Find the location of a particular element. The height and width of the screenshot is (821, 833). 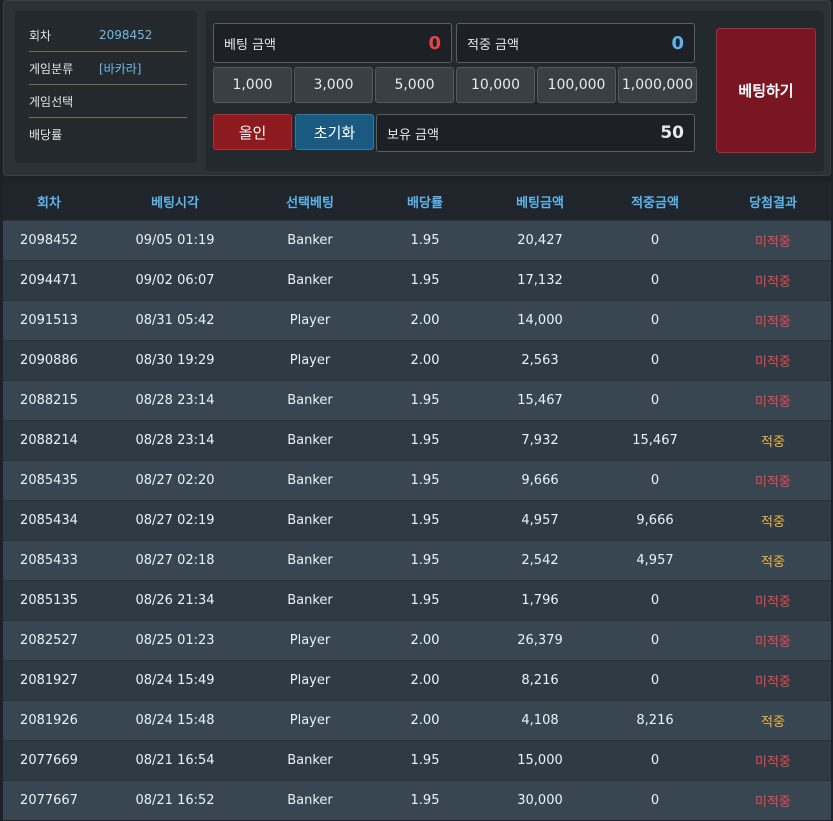

bet-time-cell: 09/05 01:19 is located at coordinates (175, 240).